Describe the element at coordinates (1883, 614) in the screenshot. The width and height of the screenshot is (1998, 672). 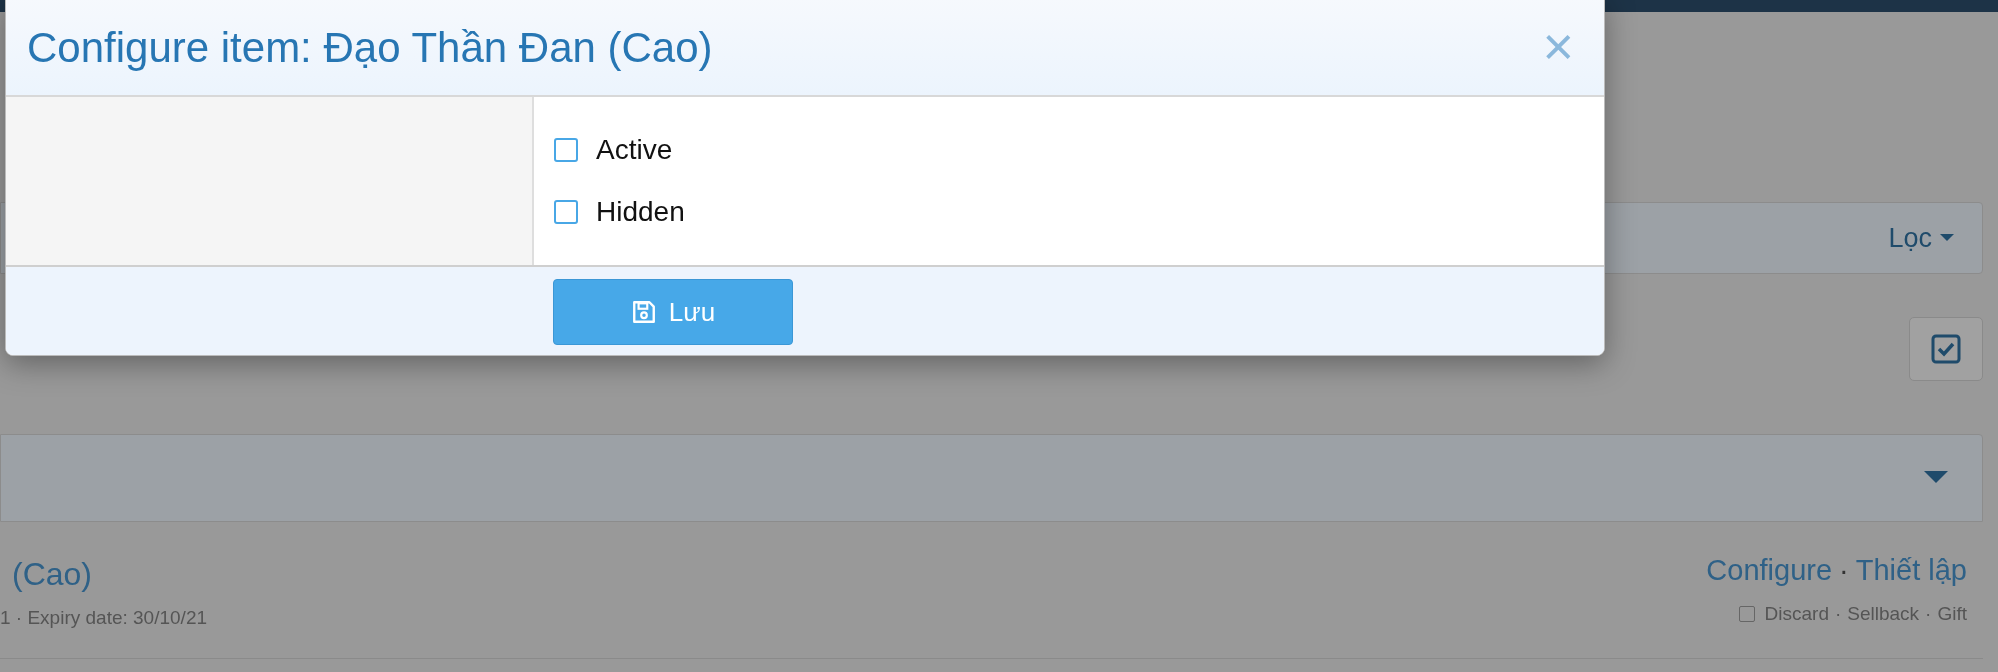
I see `action-link: Sellback` at that location.